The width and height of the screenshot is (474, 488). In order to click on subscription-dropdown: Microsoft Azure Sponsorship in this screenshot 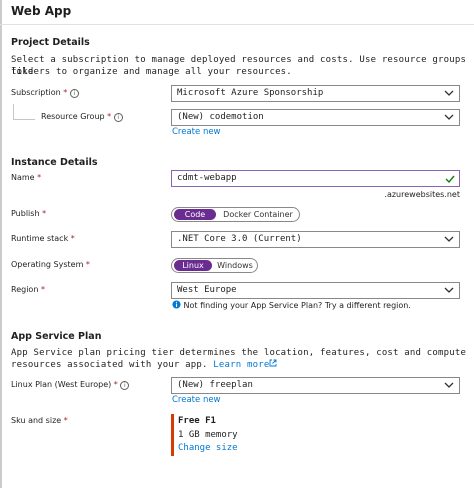, I will do `click(315, 93)`.